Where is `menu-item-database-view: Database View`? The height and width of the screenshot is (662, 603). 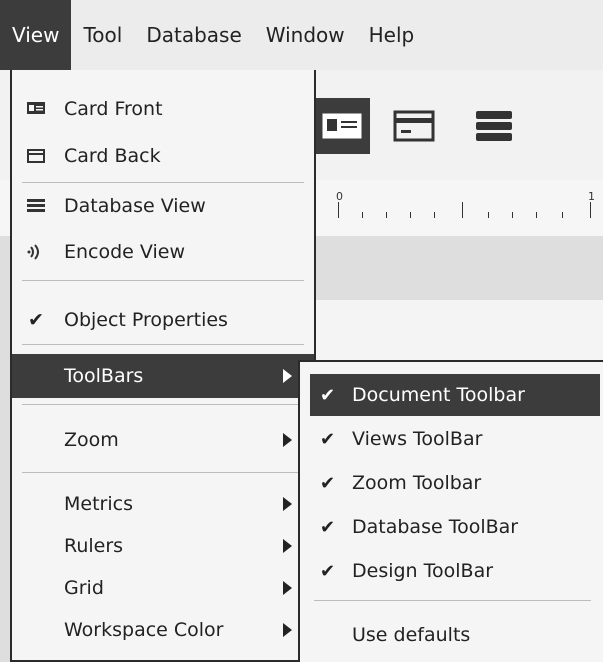 menu-item-database-view: Database View is located at coordinates (163, 206).